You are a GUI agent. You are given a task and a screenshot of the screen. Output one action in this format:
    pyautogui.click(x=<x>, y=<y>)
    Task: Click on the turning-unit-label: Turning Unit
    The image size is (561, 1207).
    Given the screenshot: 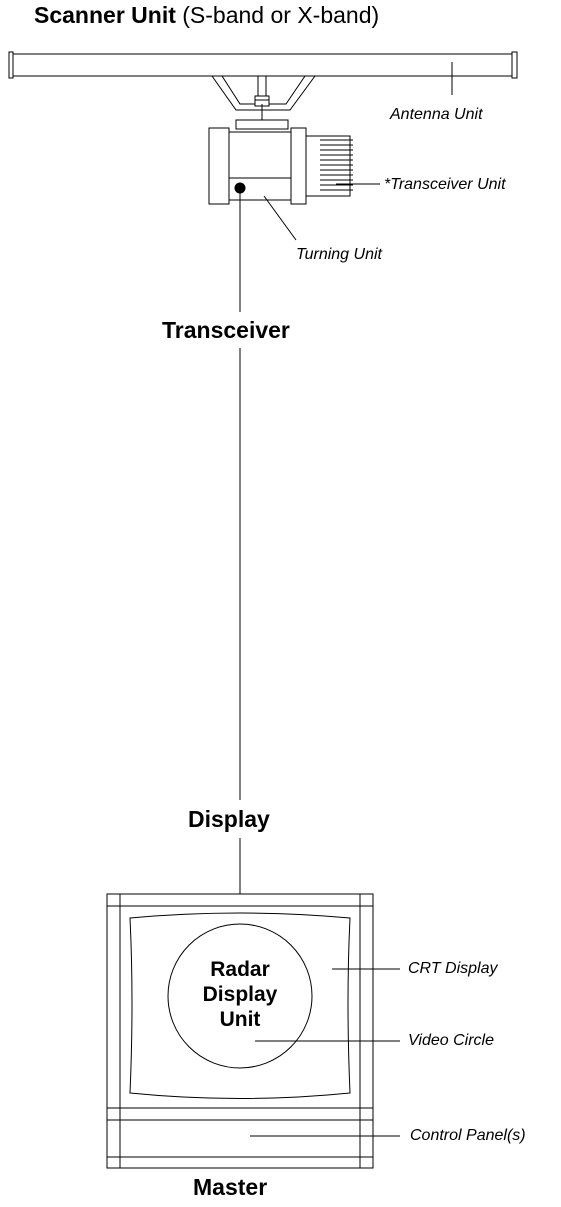 What is the action you would take?
    pyautogui.click(x=339, y=254)
    